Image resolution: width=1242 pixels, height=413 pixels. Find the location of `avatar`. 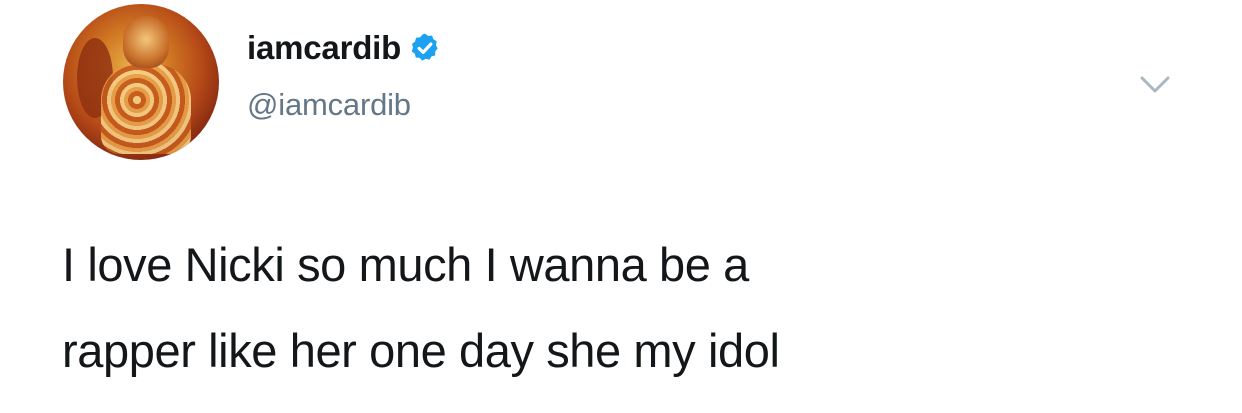

avatar is located at coordinates (141, 82).